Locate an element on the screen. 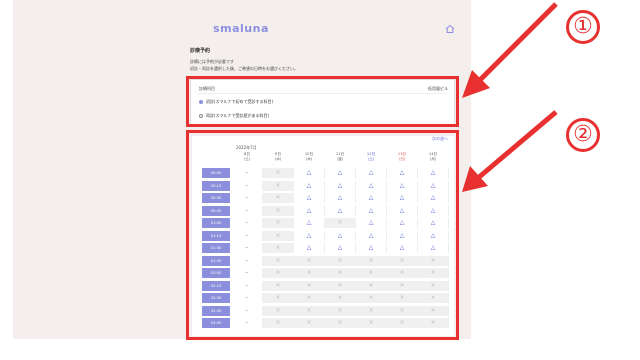 This screenshot has width=640, height=360. arrow-2-shaft is located at coordinates (517, 145).